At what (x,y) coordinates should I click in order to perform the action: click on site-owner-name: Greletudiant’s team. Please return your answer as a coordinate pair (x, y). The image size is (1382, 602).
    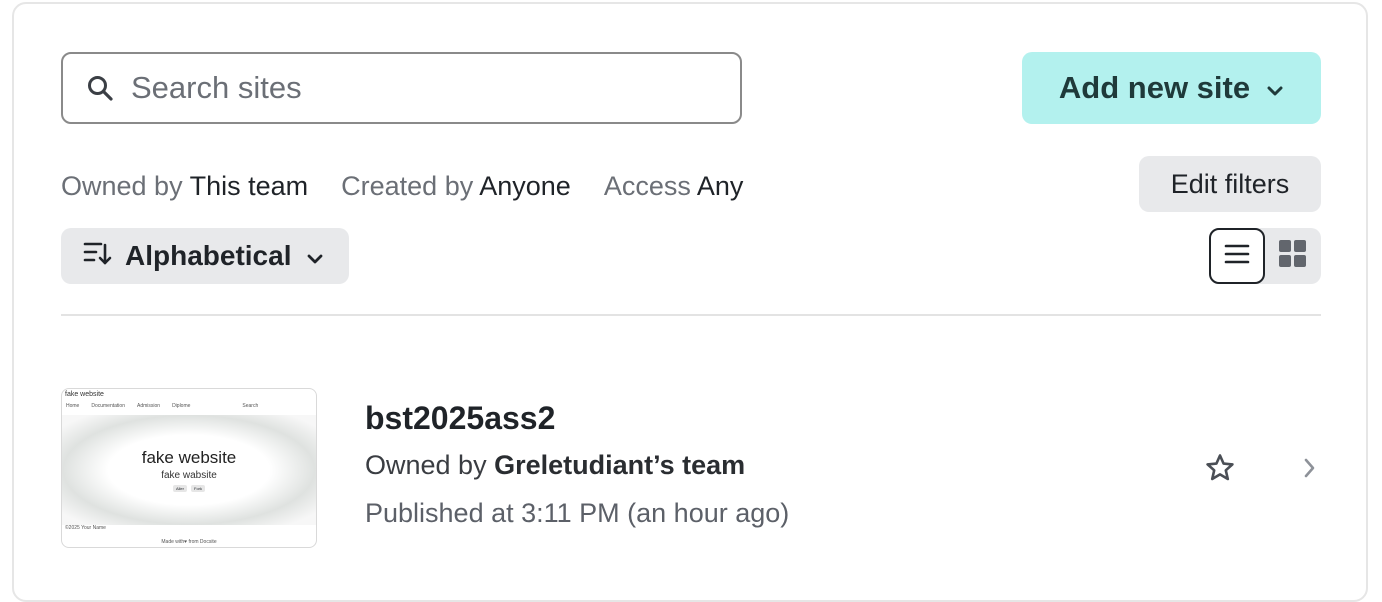
    Looking at the image, I should click on (620, 465).